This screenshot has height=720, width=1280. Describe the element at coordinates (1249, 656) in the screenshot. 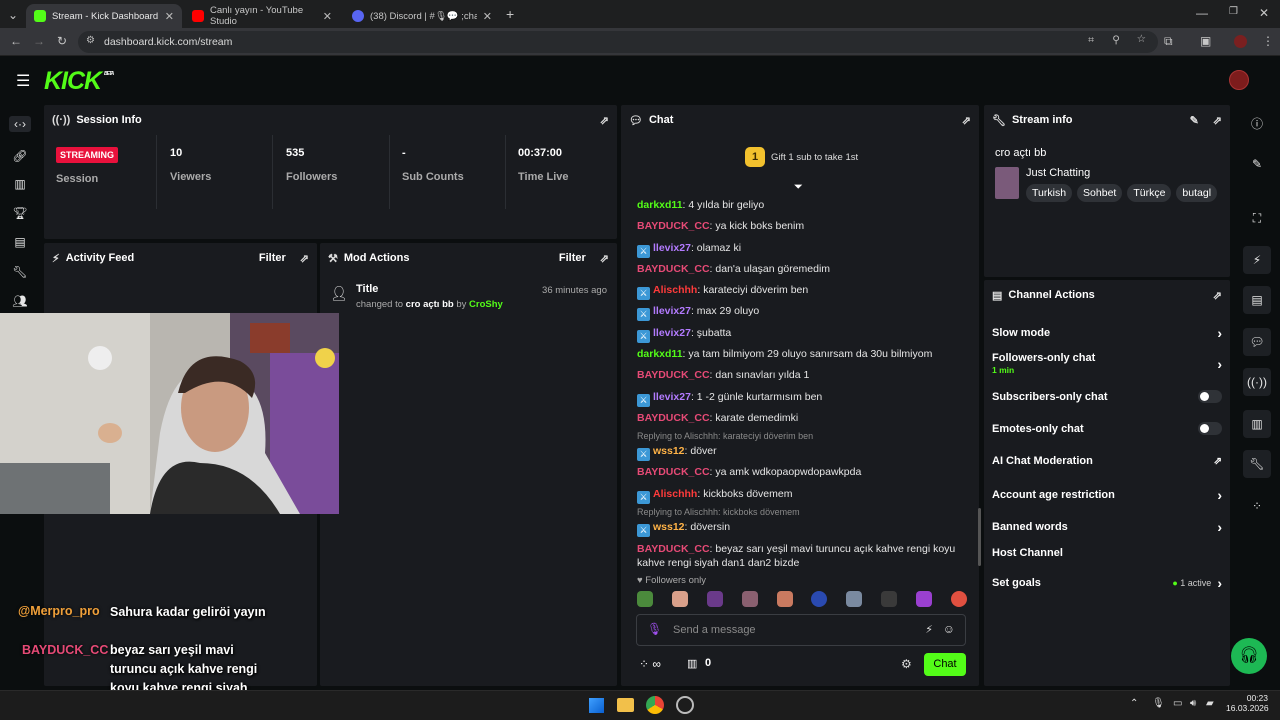

I see `support-headset-icon: 🎧︎` at that location.